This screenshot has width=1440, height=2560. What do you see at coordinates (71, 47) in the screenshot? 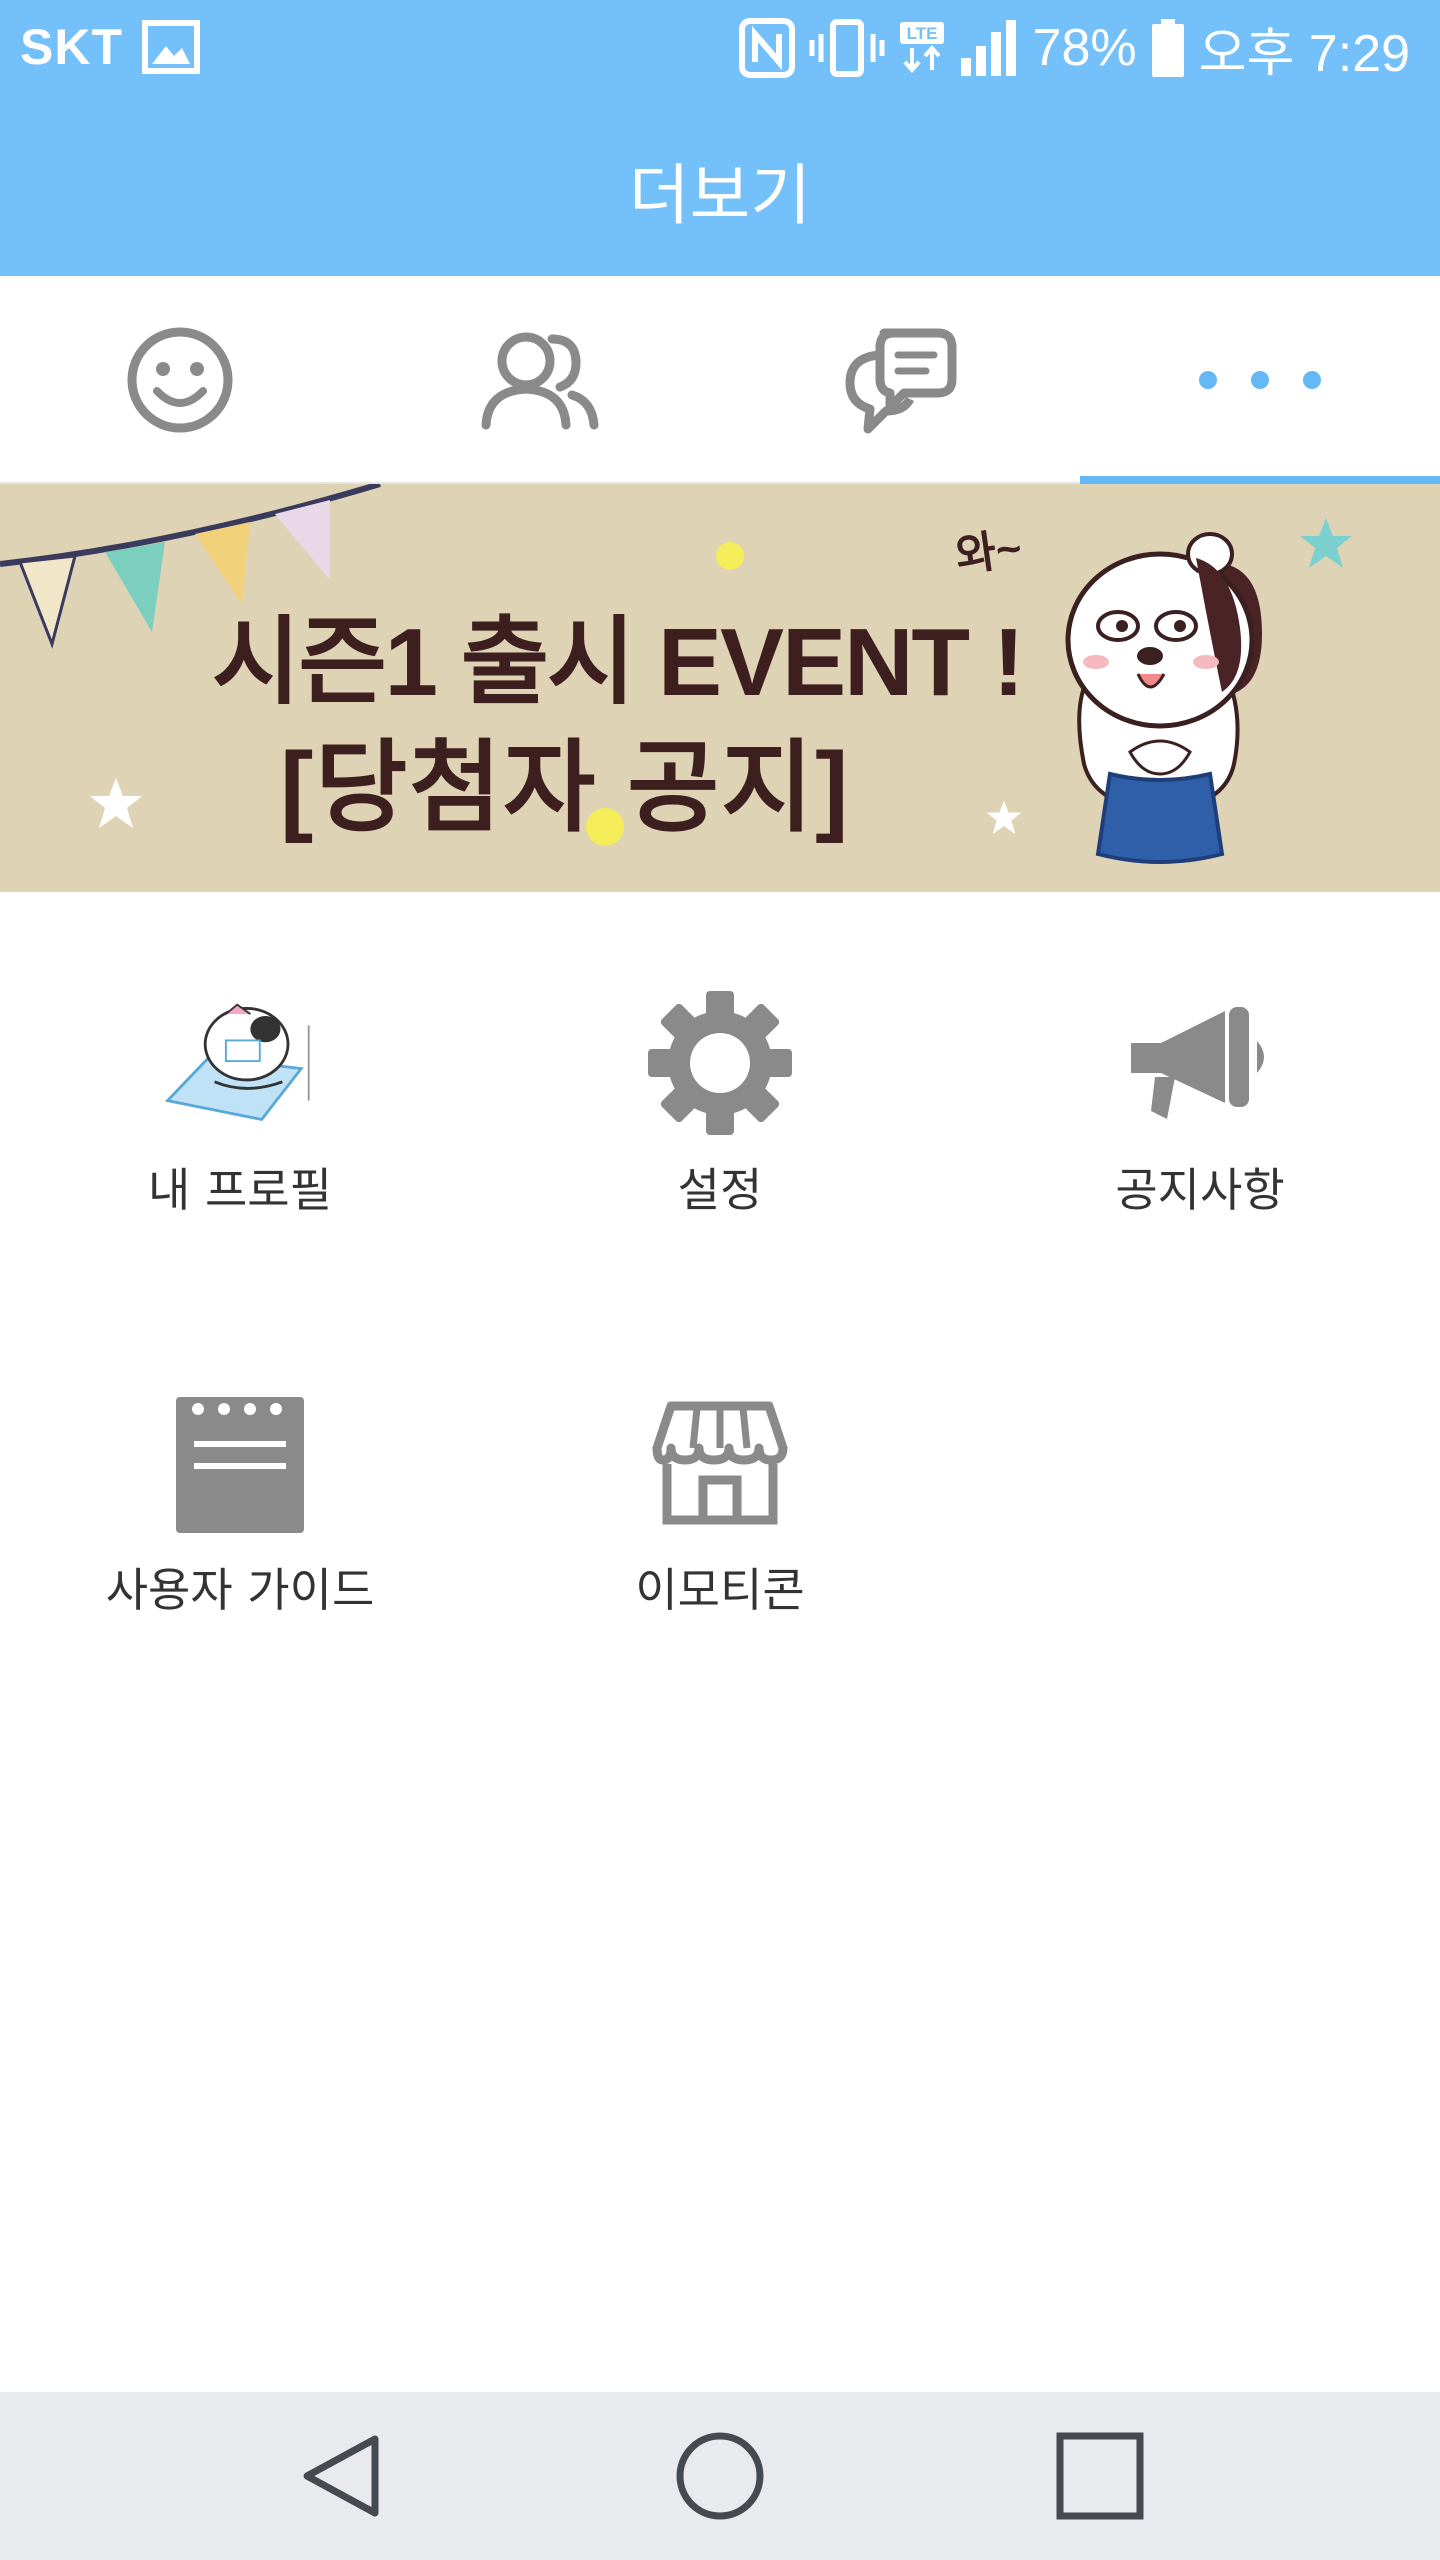
I see `carrier-label: SKT` at bounding box center [71, 47].